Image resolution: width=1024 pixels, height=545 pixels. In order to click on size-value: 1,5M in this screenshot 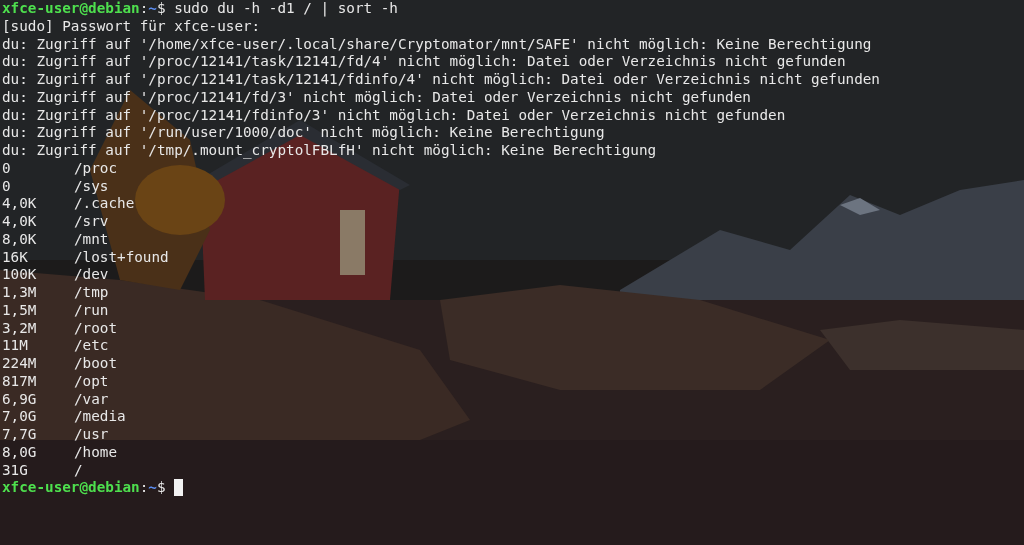, I will do `click(20, 310)`.